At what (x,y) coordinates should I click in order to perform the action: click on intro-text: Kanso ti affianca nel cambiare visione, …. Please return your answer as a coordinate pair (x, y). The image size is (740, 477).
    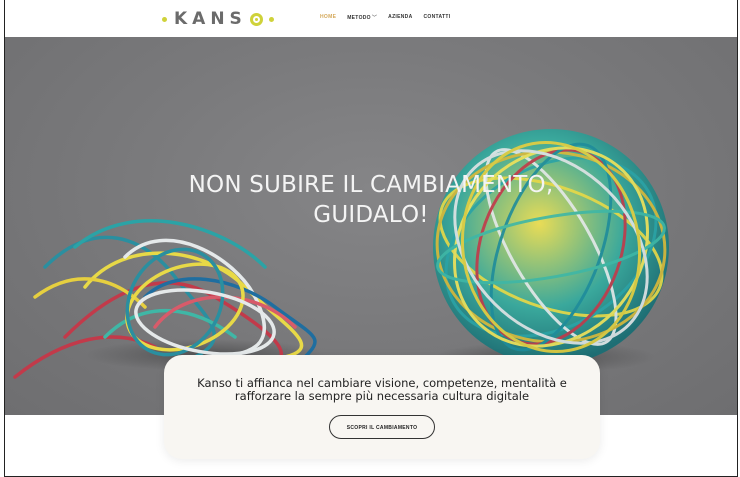
    Looking at the image, I should click on (382, 390).